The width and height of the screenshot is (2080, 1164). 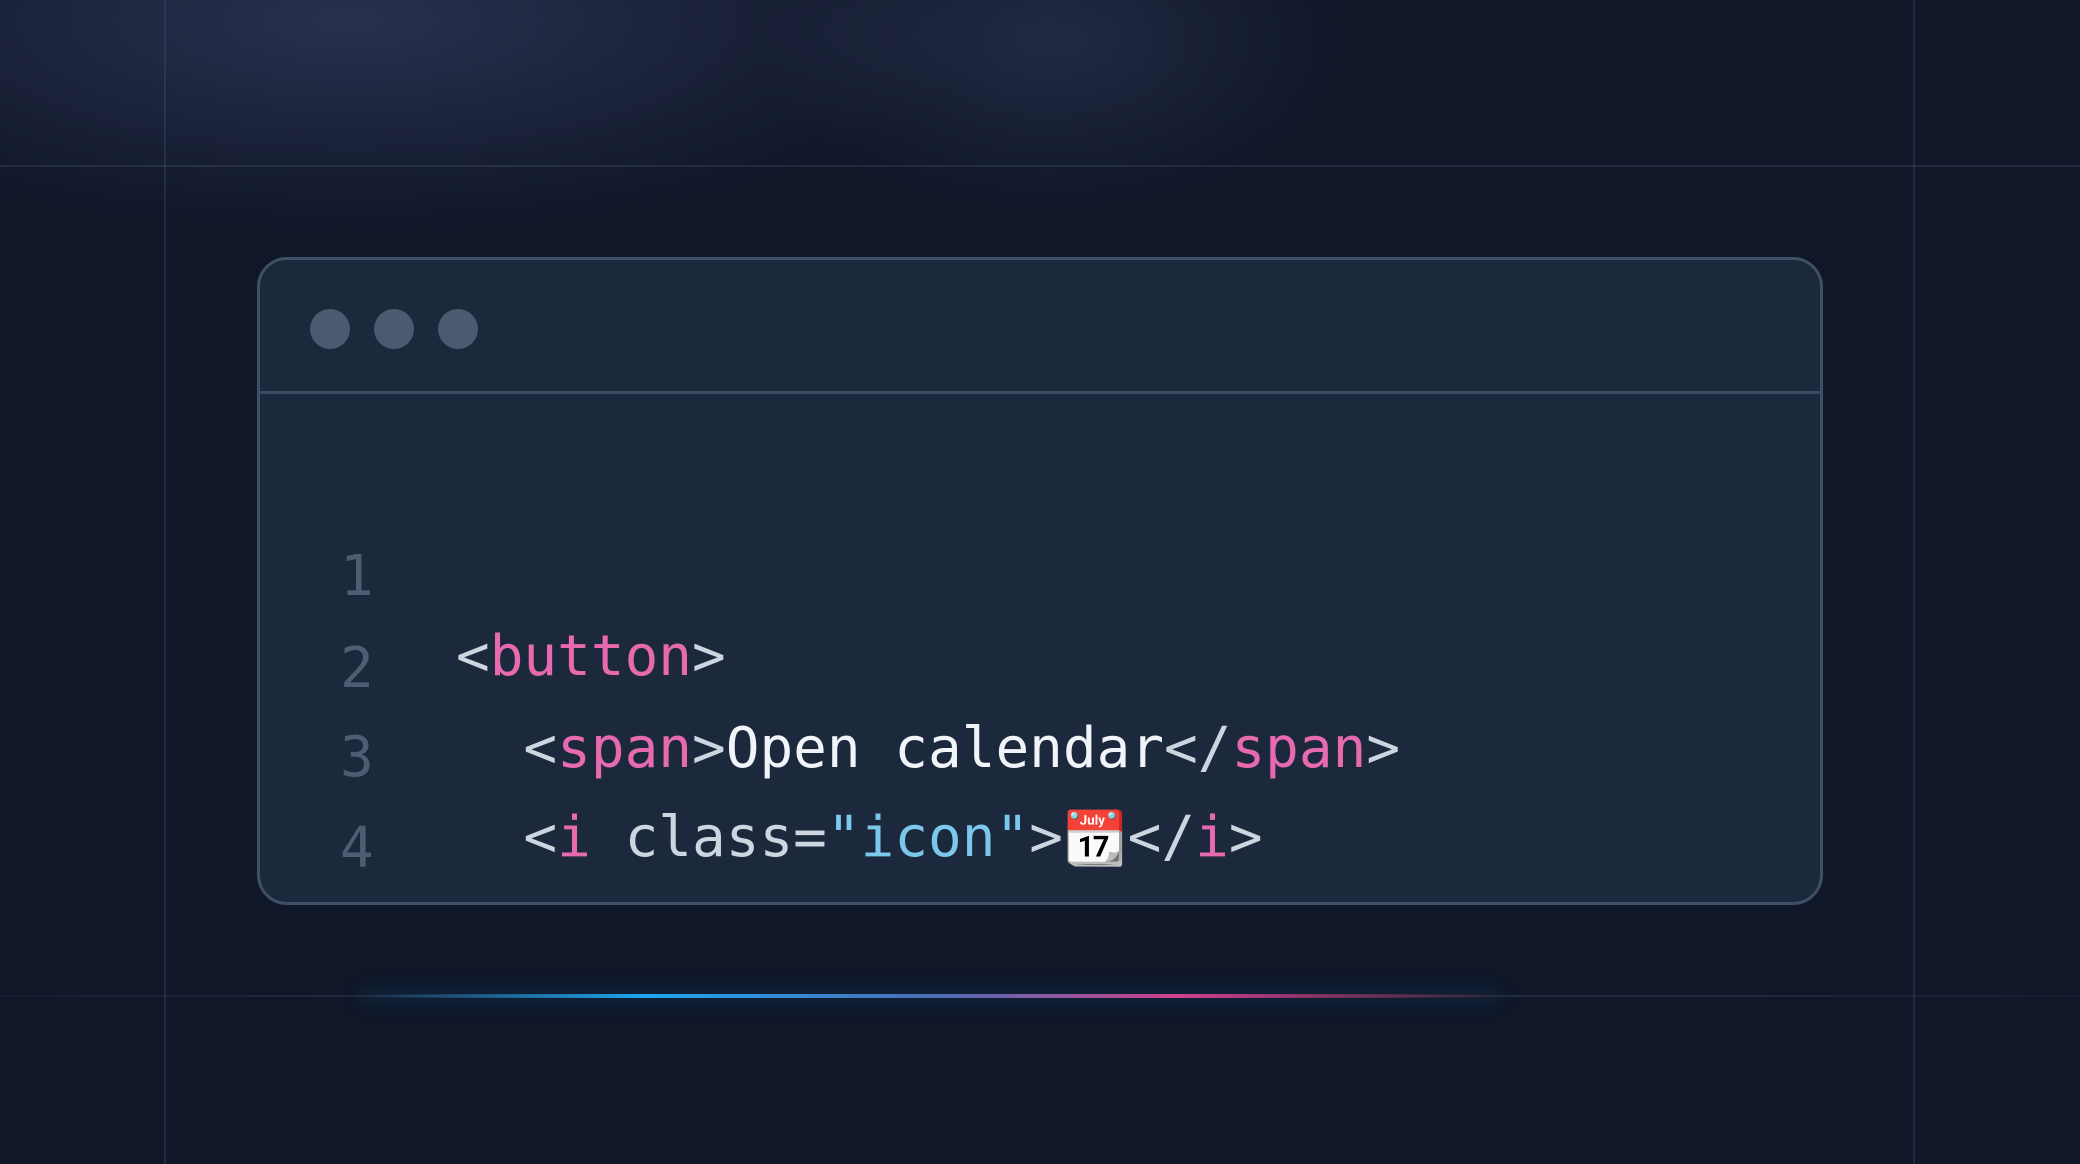 I want to click on code-token: class=, so click(x=708, y=837).